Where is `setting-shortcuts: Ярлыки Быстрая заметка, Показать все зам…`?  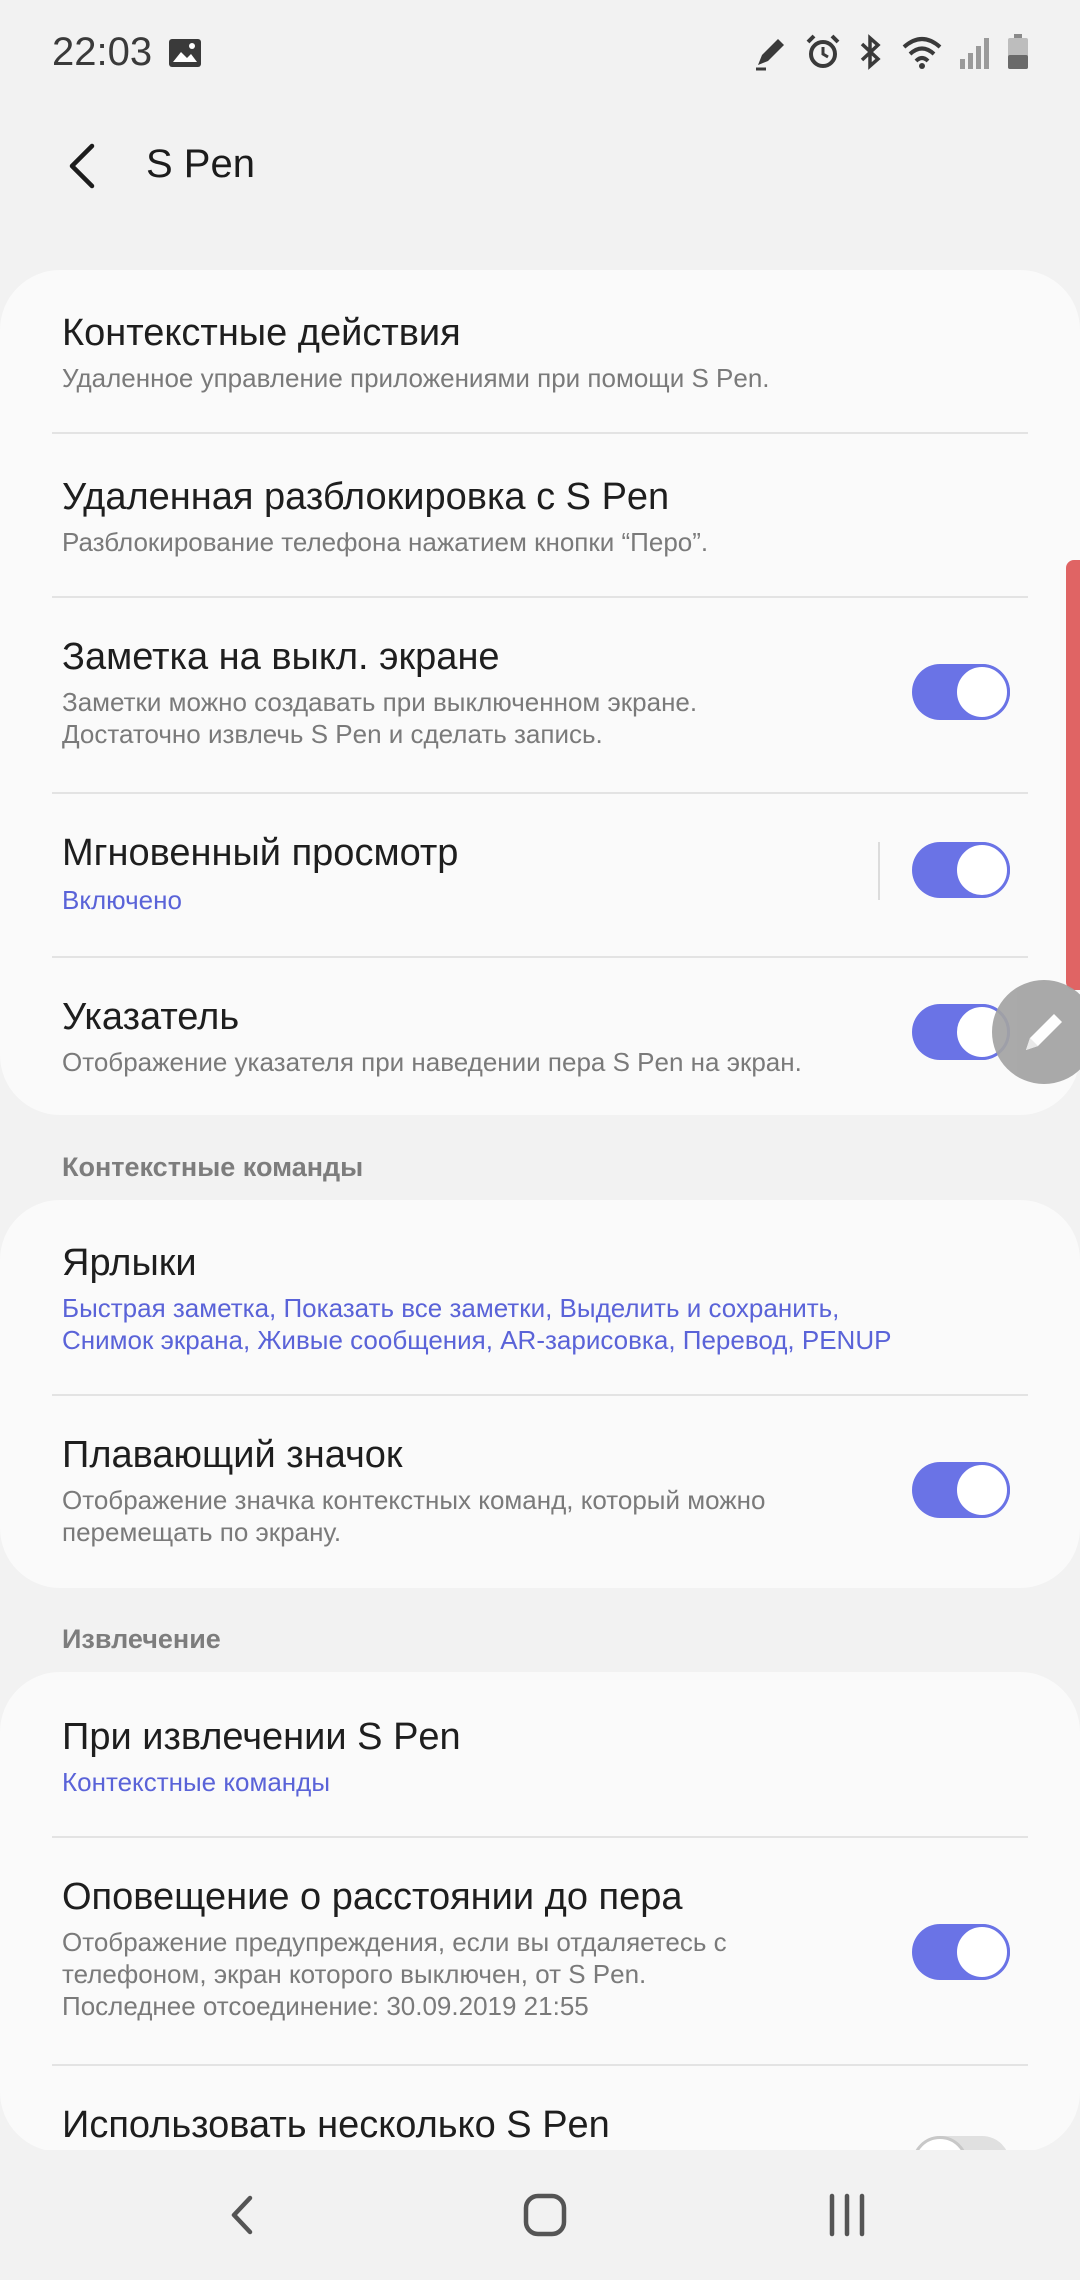 setting-shortcuts: Ярлыки Быстрая заметка, Показать все зам… is located at coordinates (540, 1297).